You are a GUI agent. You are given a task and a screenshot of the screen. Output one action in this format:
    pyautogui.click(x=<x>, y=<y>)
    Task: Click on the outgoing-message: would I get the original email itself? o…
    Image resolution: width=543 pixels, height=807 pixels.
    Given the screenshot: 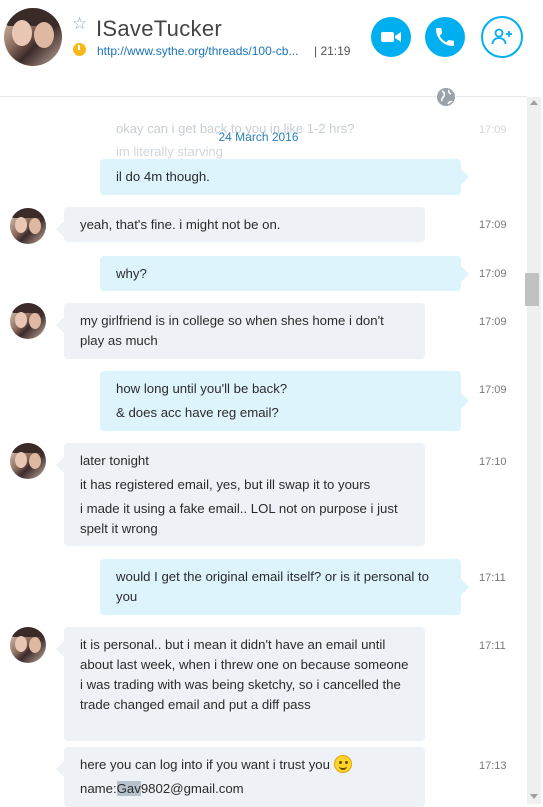 What is the action you would take?
    pyautogui.click(x=284, y=587)
    